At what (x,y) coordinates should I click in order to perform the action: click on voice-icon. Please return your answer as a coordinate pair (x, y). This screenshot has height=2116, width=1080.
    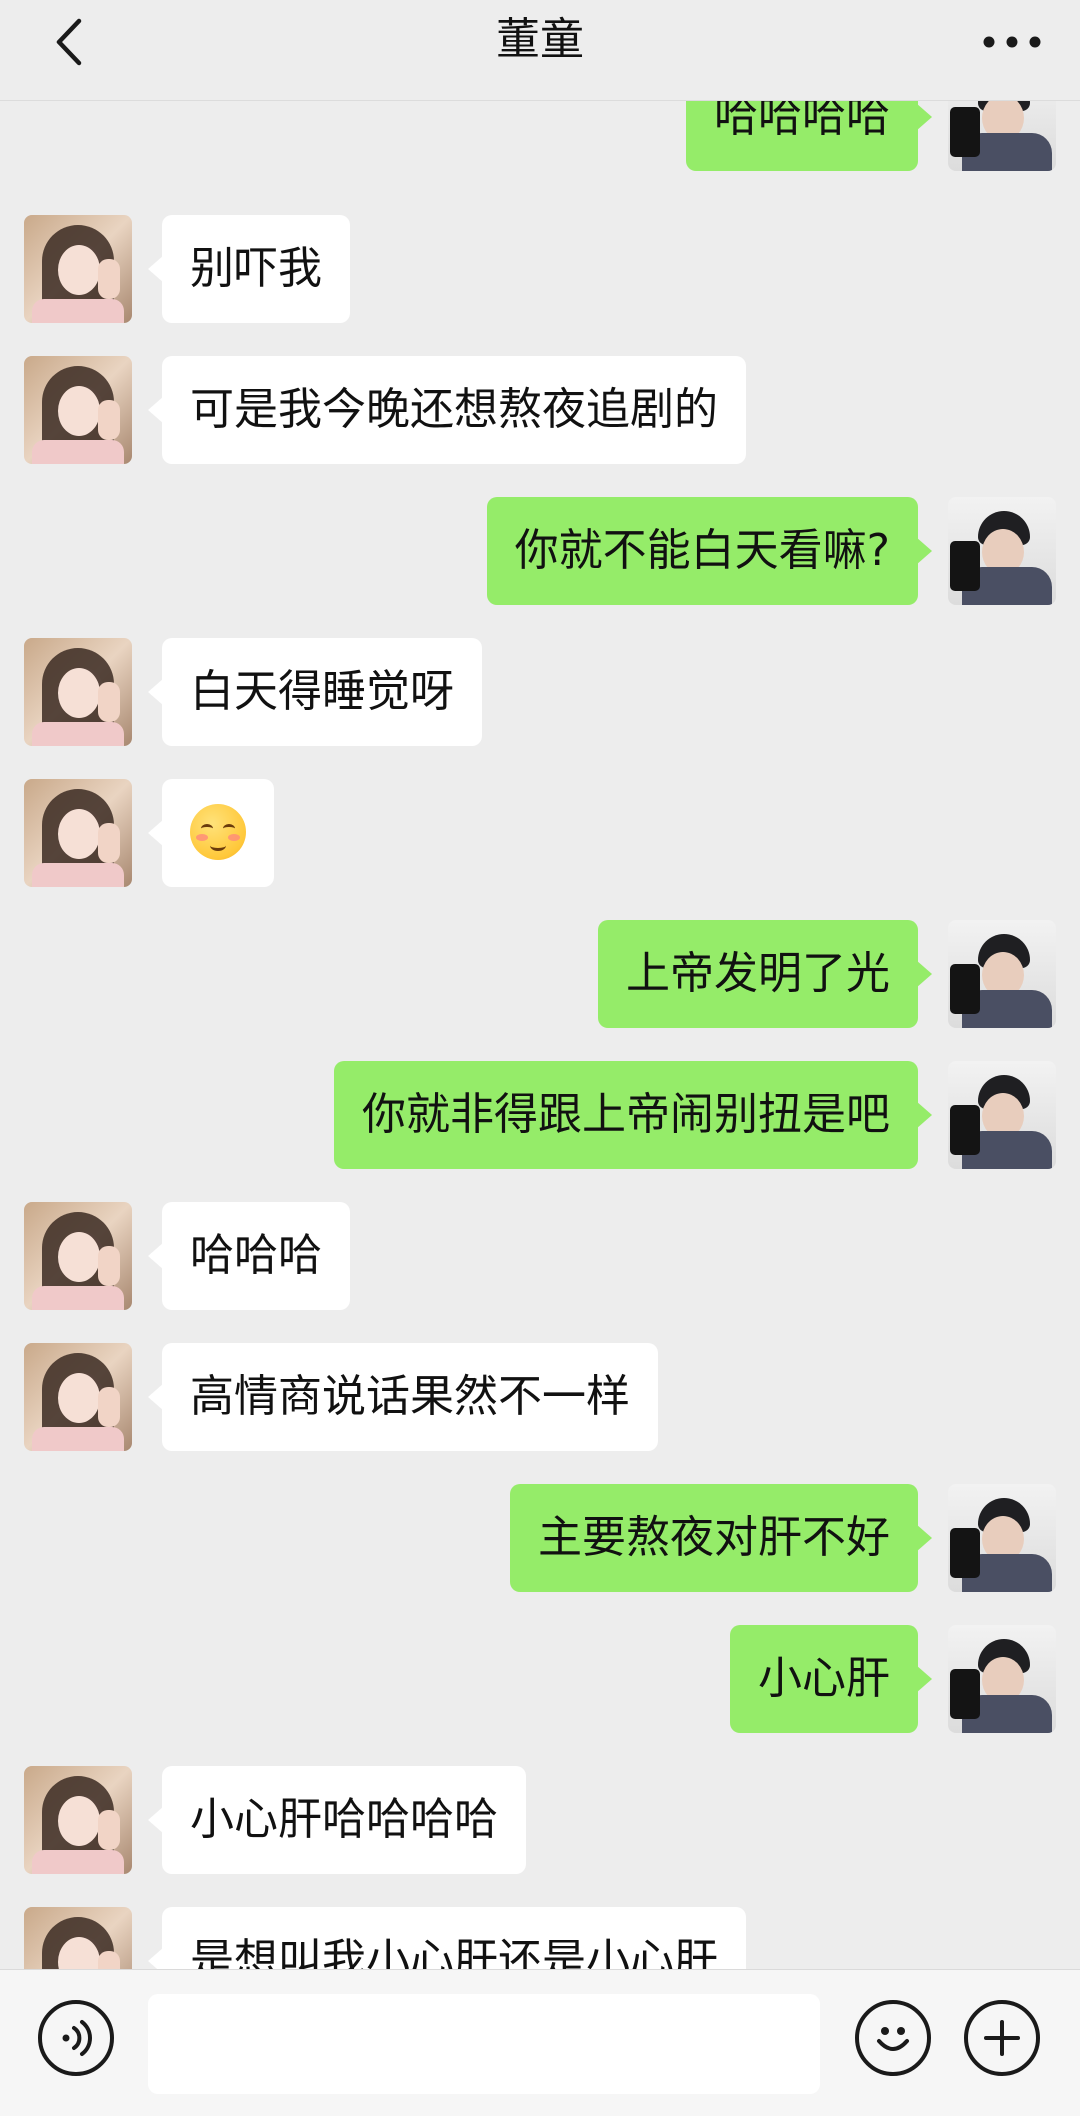
    Looking at the image, I should click on (77, 2038).